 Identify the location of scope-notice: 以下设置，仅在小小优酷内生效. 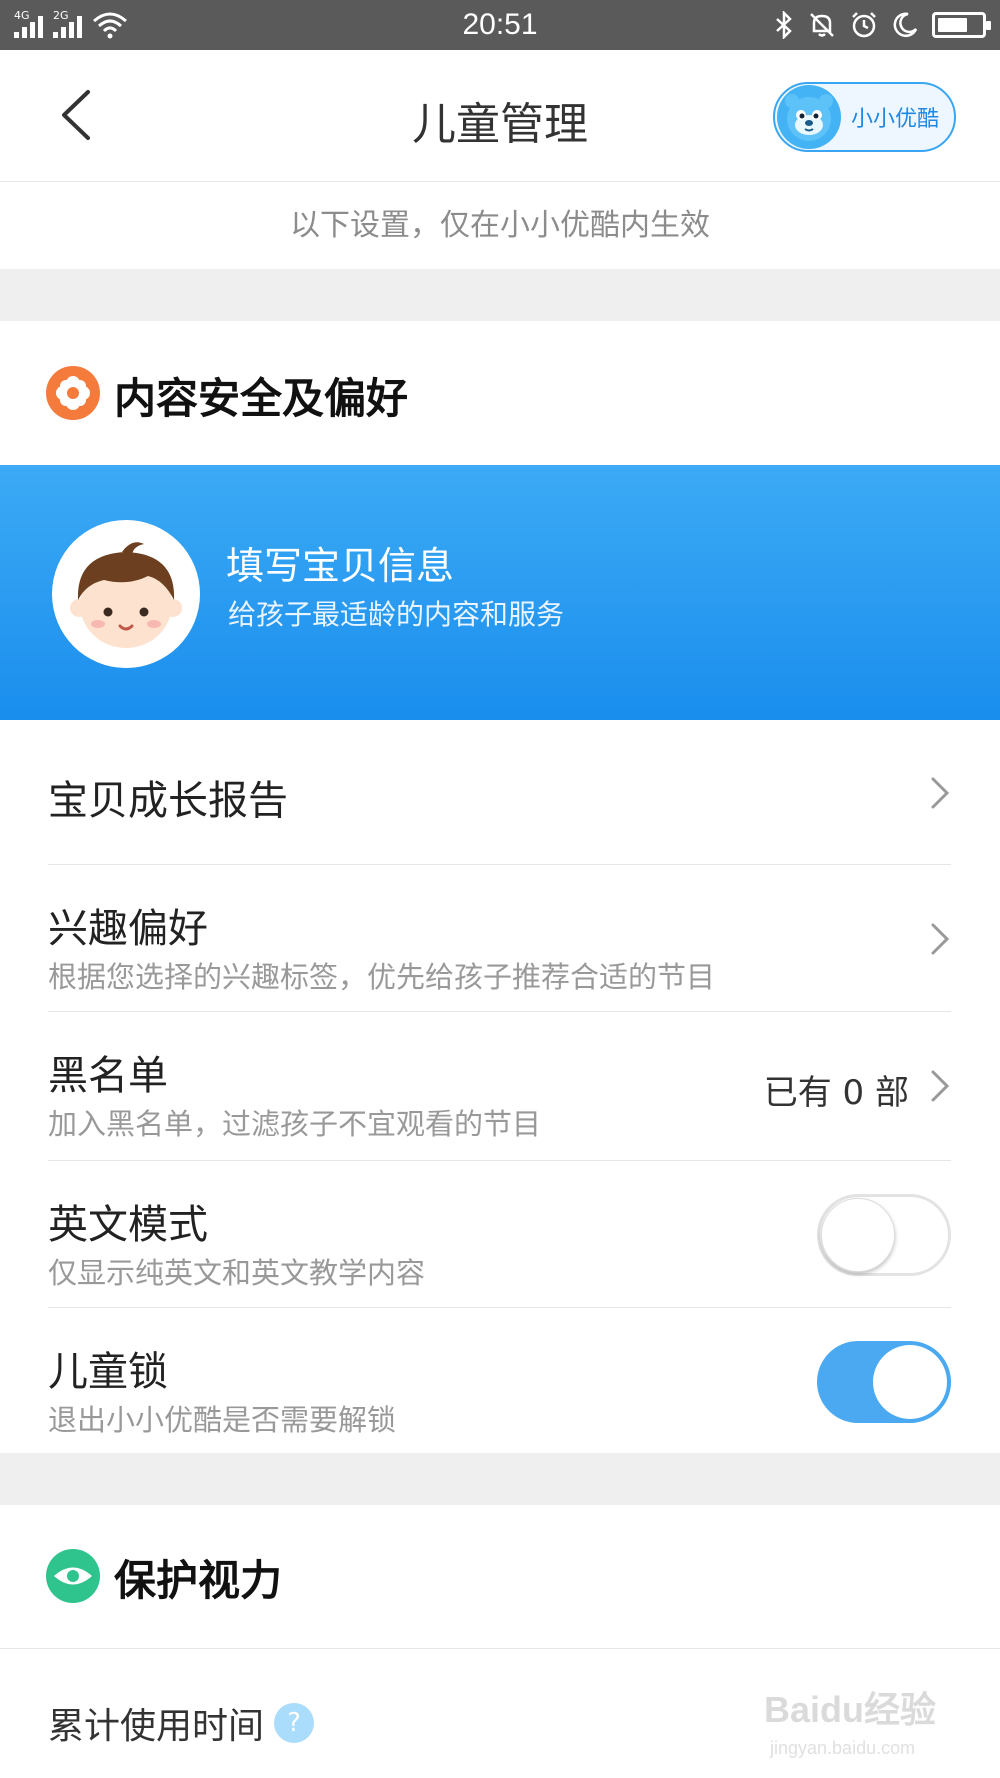
(500, 226).